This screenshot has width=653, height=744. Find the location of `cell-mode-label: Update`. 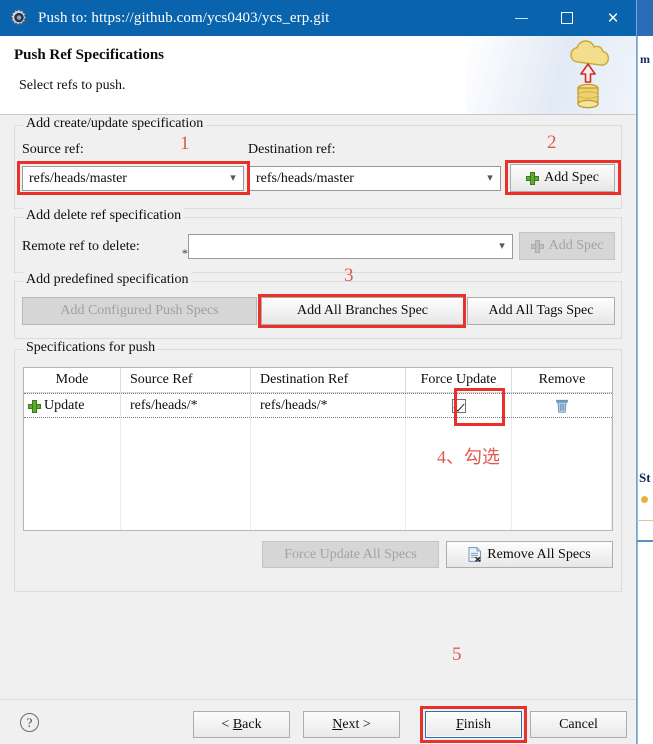

cell-mode-label: Update is located at coordinates (64, 405).